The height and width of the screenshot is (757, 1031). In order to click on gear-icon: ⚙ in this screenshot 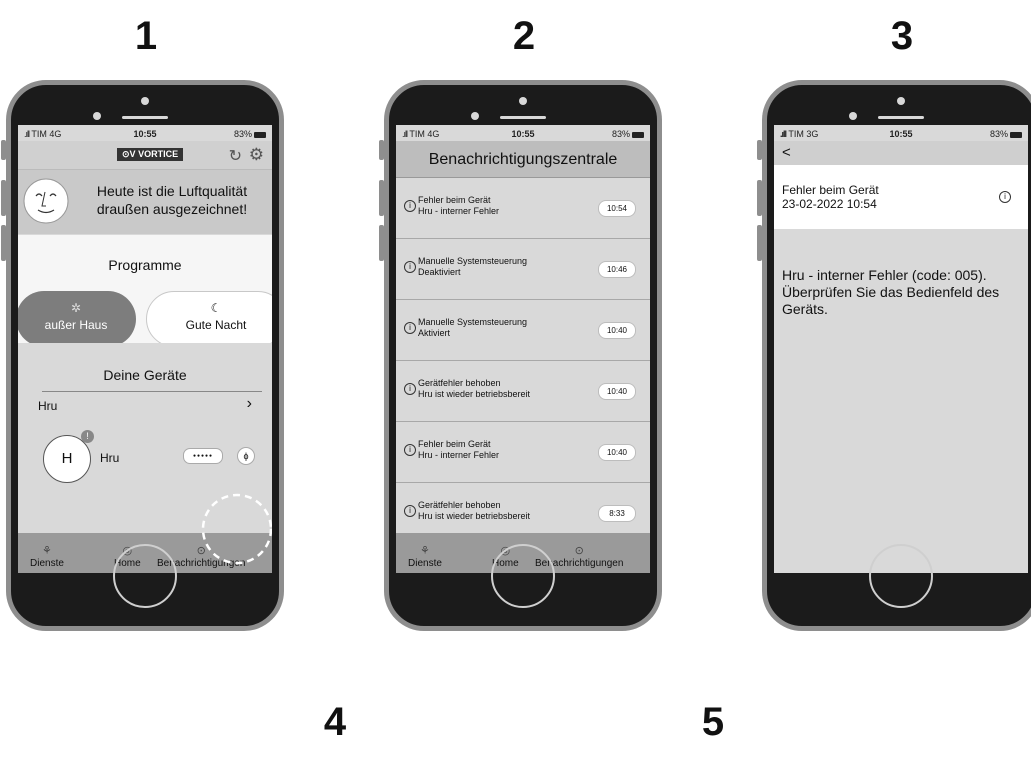, I will do `click(256, 155)`.